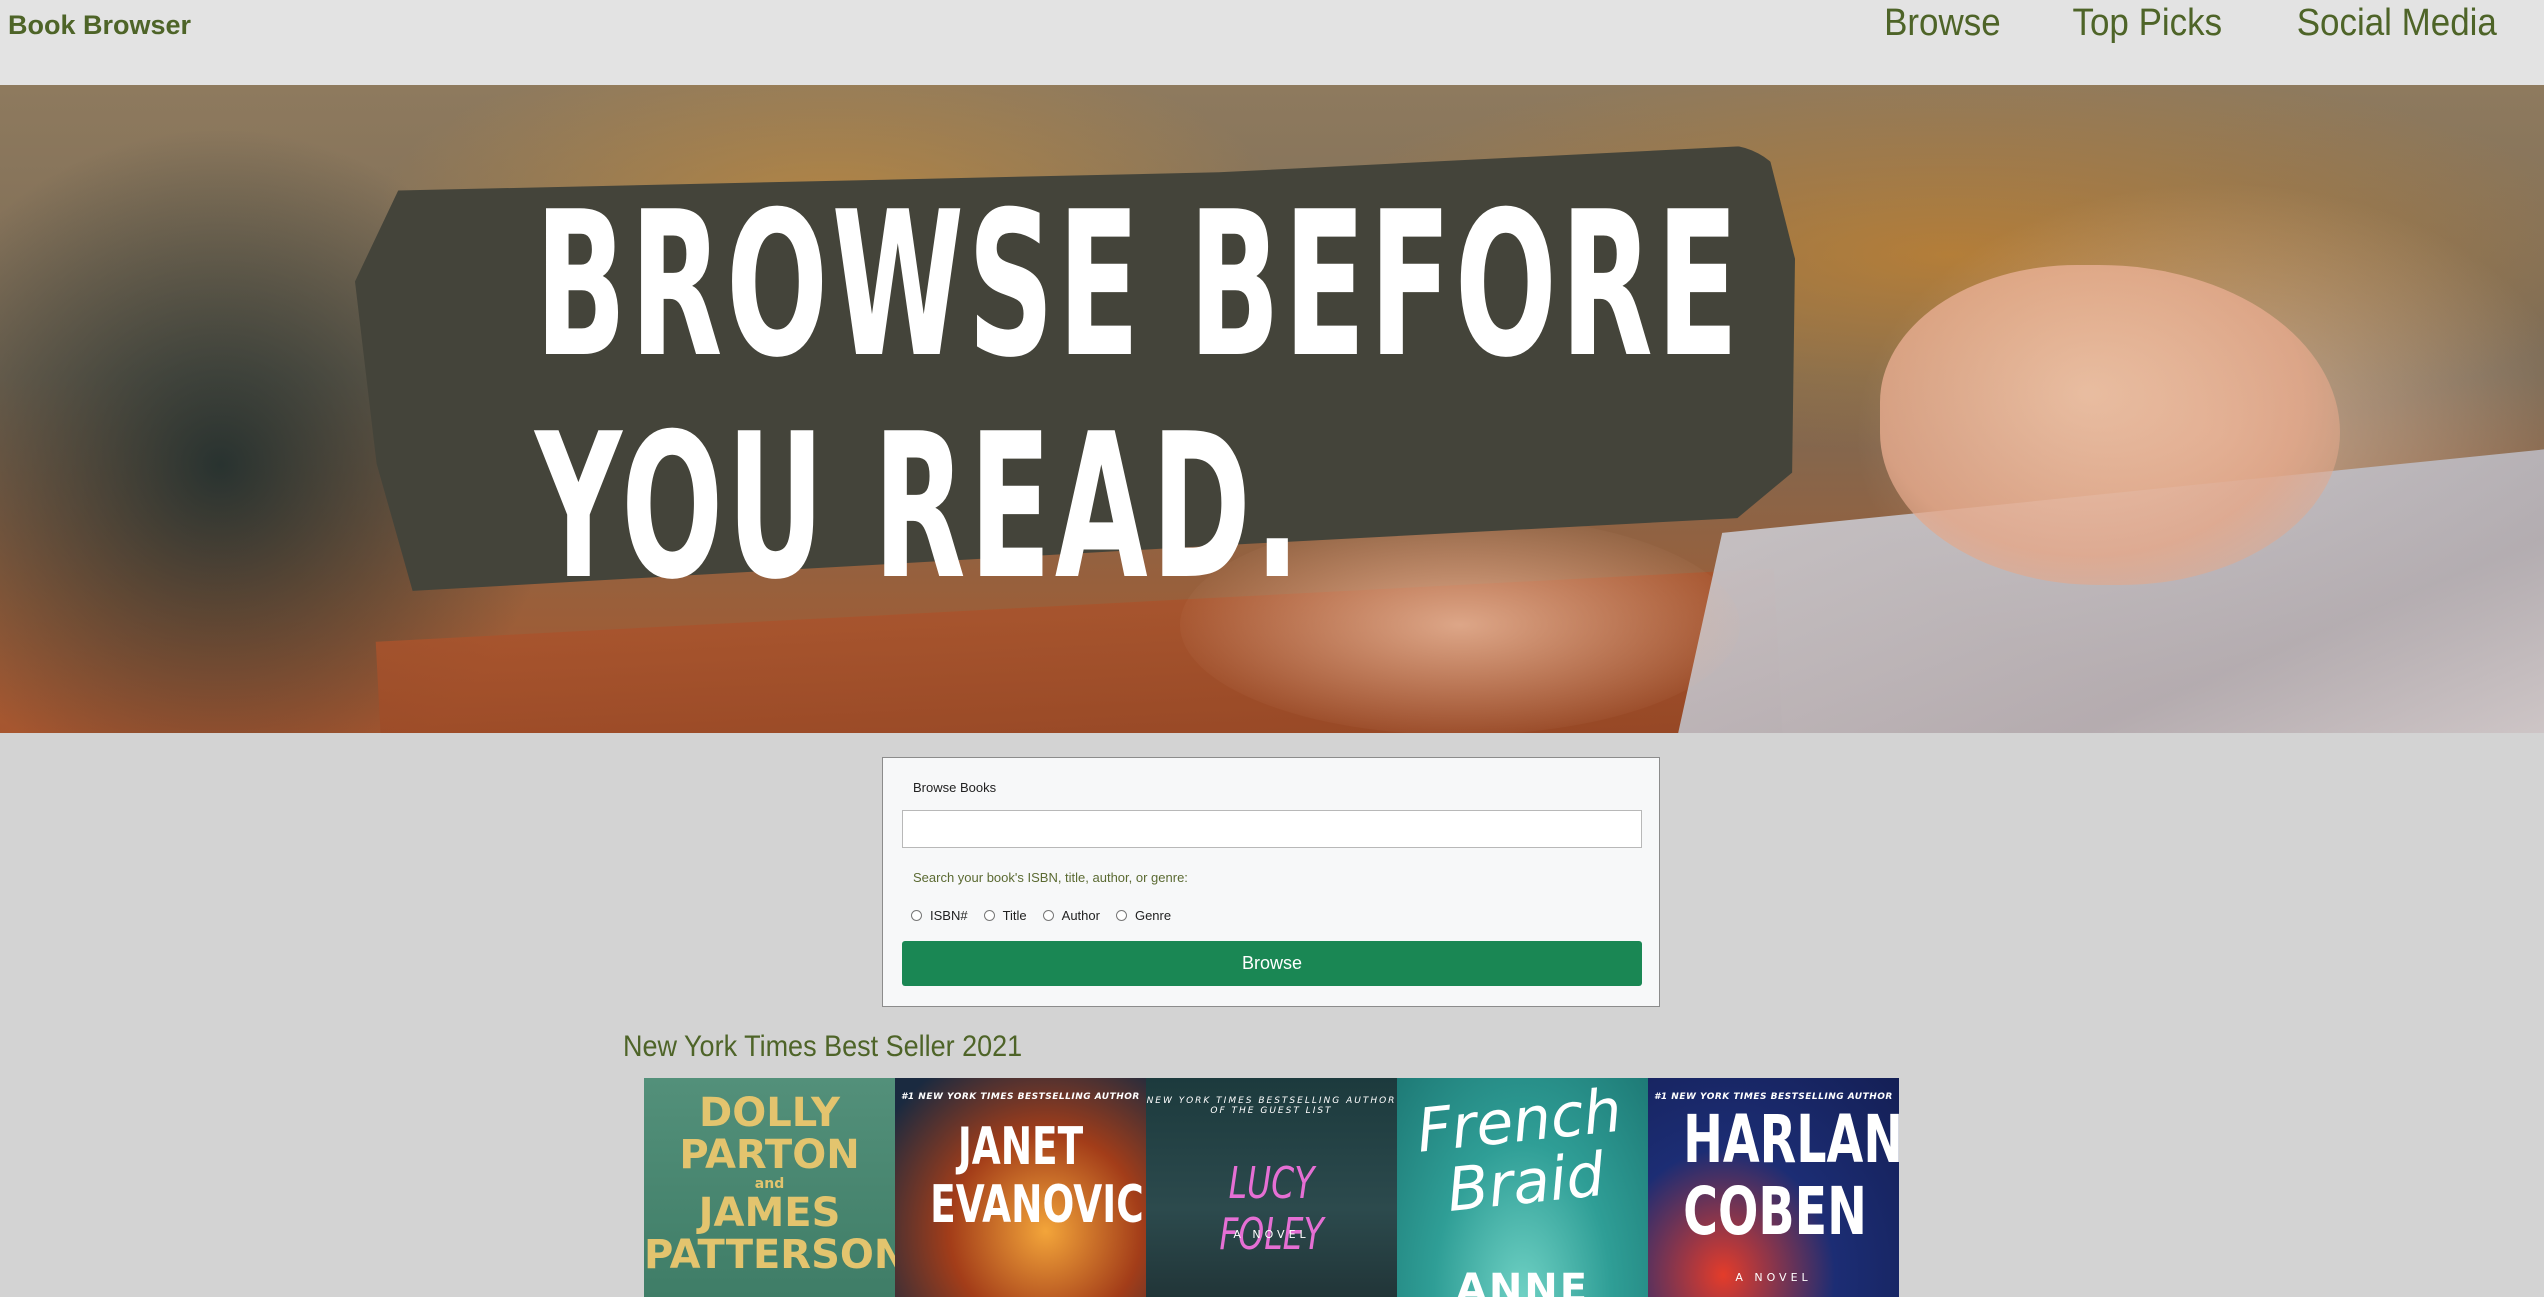 This screenshot has height=1297, width=2544. I want to click on radio-author, so click(1048, 915).